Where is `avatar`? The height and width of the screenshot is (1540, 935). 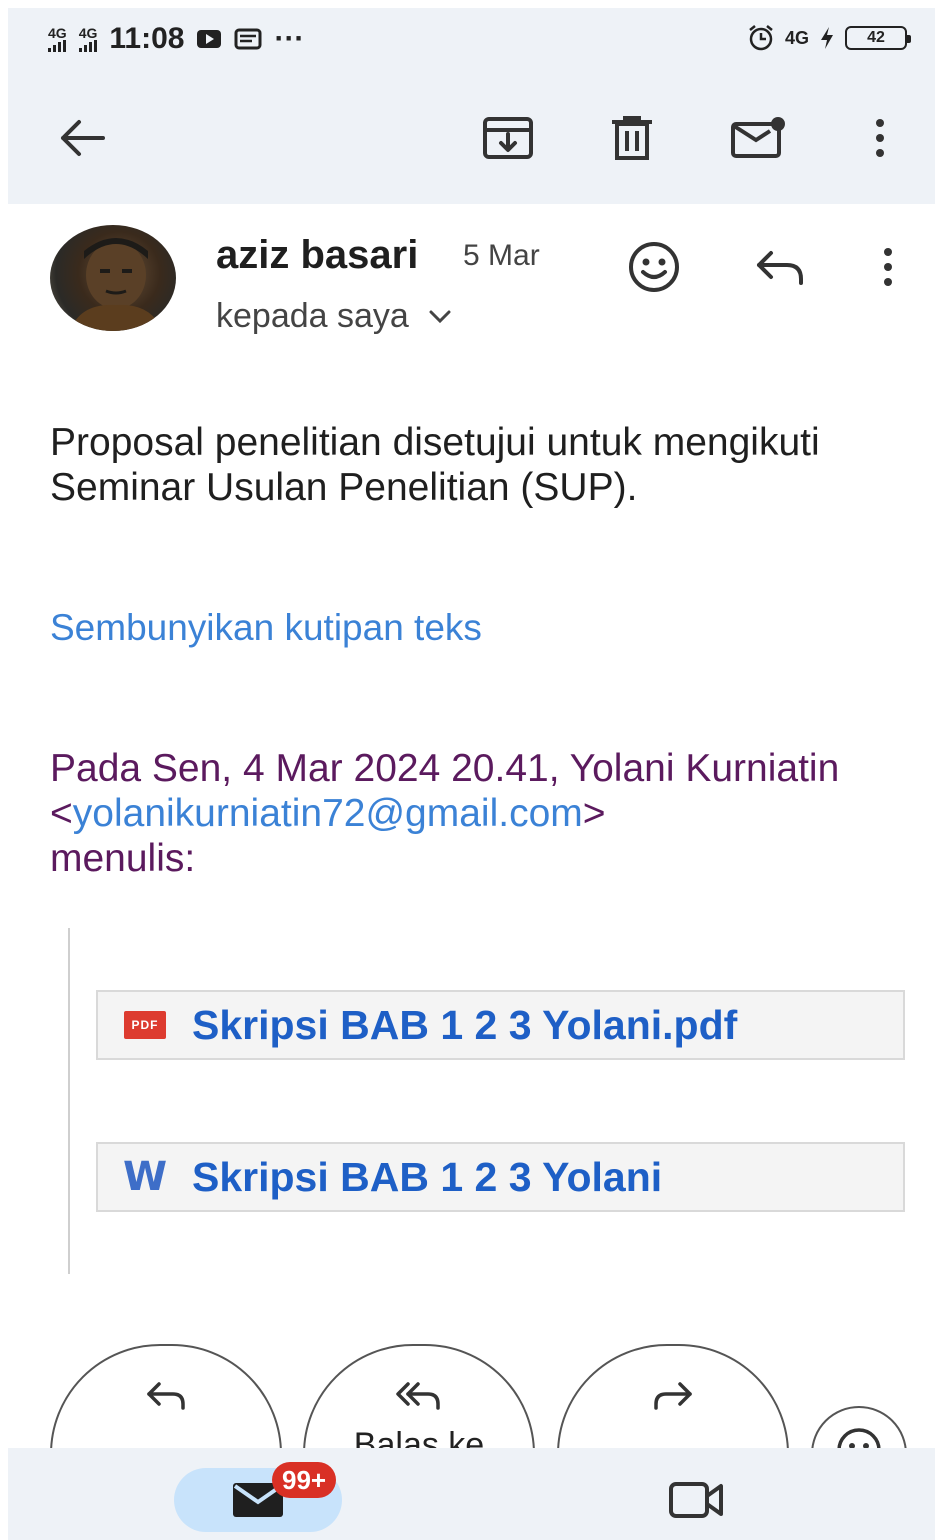 avatar is located at coordinates (113, 278).